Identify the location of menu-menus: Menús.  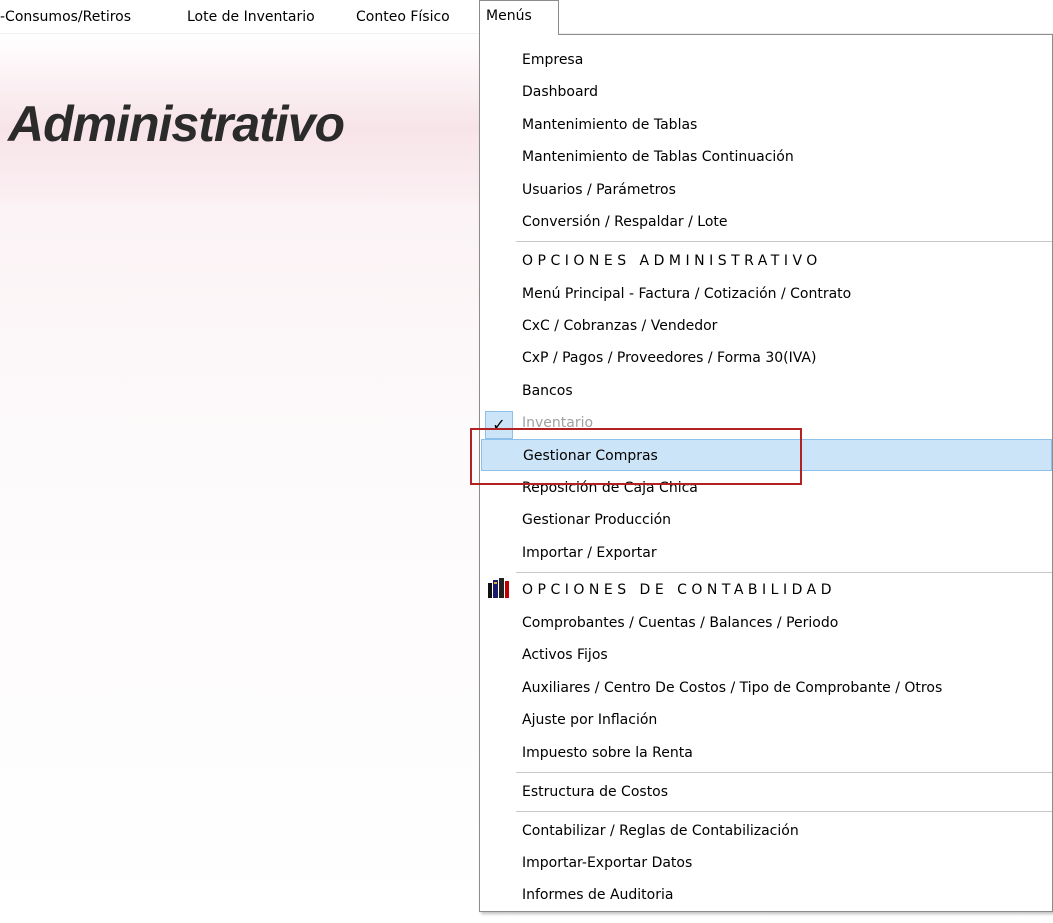
(519, 17).